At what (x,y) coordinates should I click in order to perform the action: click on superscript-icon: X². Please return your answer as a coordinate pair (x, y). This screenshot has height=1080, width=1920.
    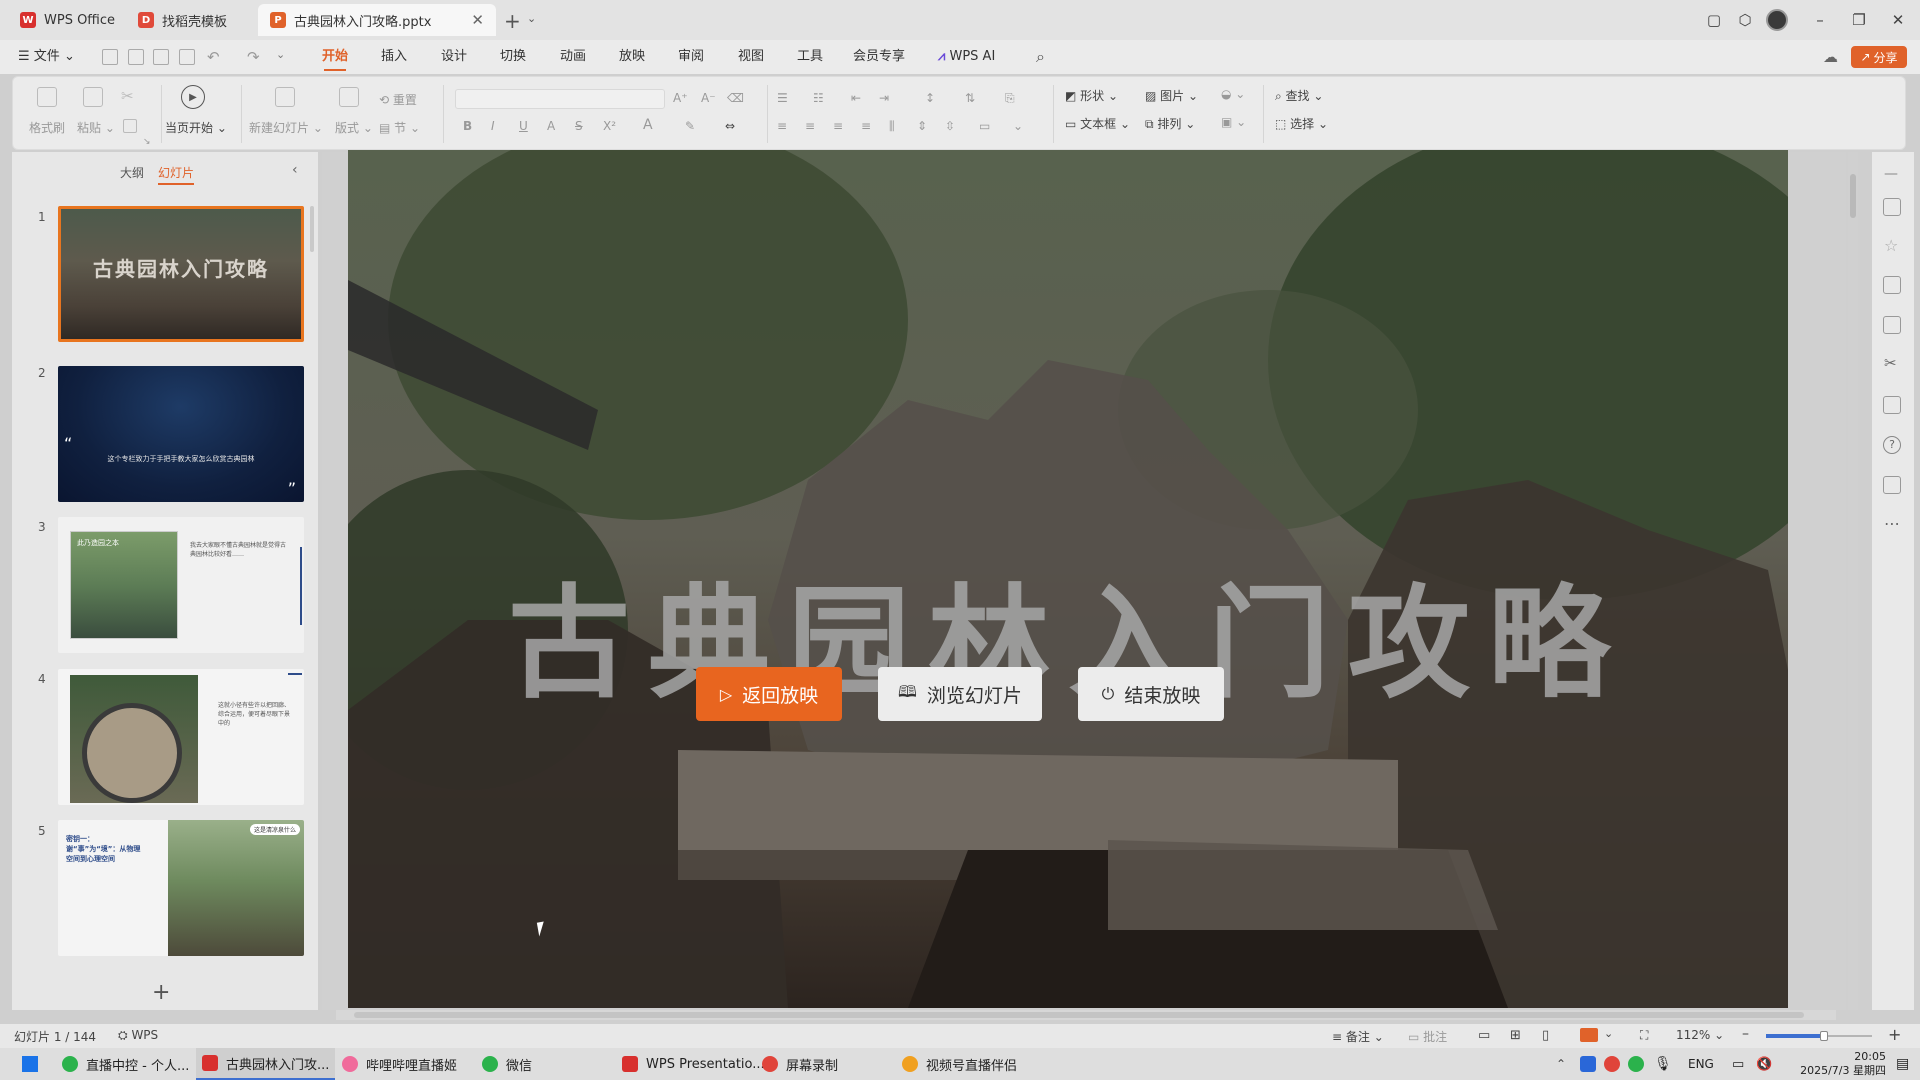
    Looking at the image, I should click on (609, 126).